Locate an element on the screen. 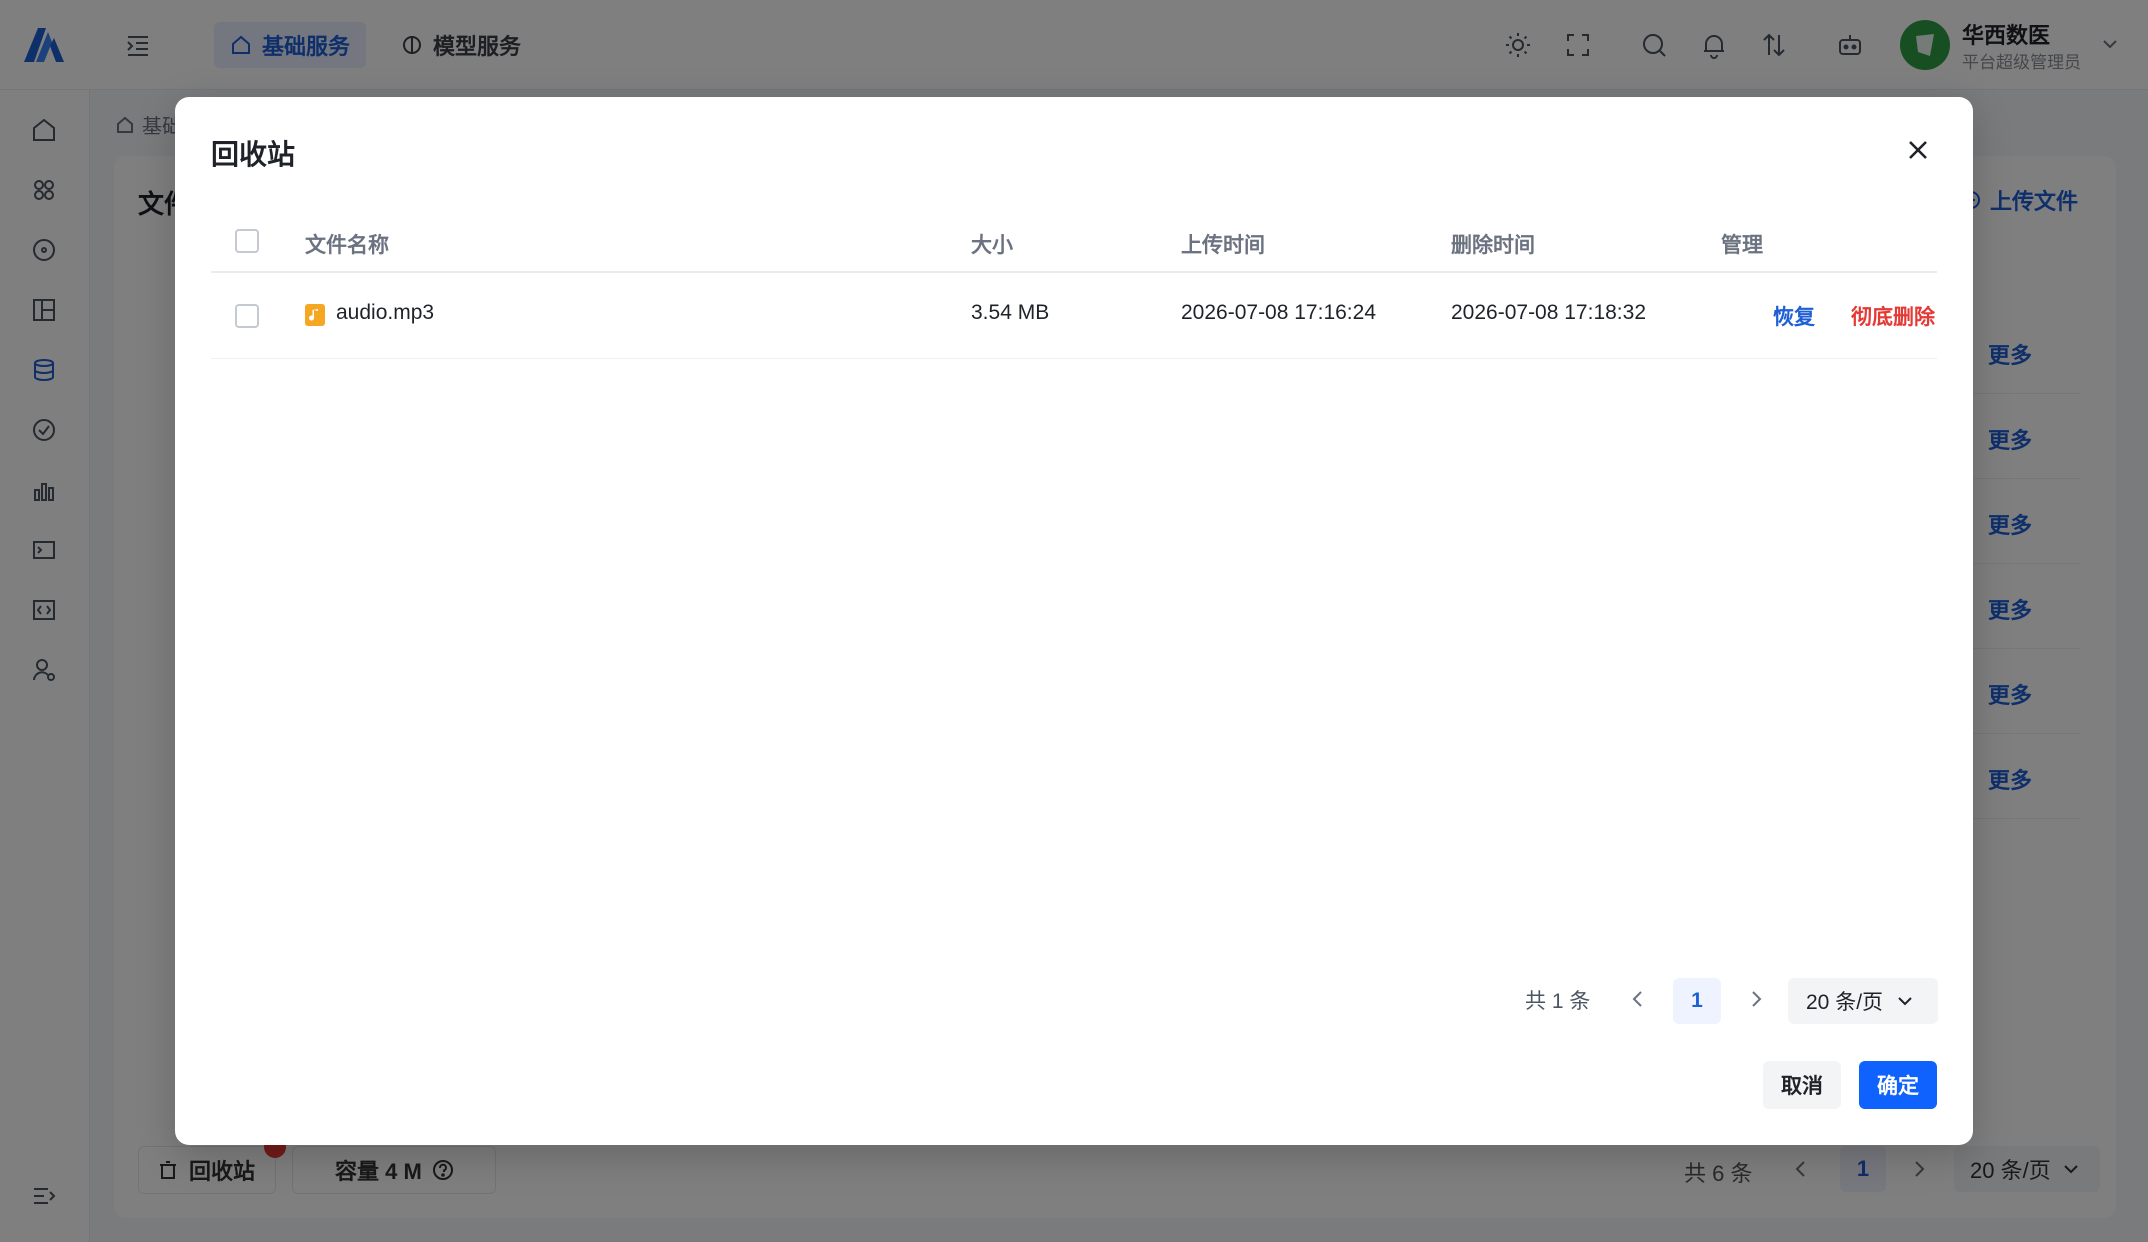 The width and height of the screenshot is (2148, 1242). delete-time: 2026-07-08 17:18:32 is located at coordinates (1548, 312).